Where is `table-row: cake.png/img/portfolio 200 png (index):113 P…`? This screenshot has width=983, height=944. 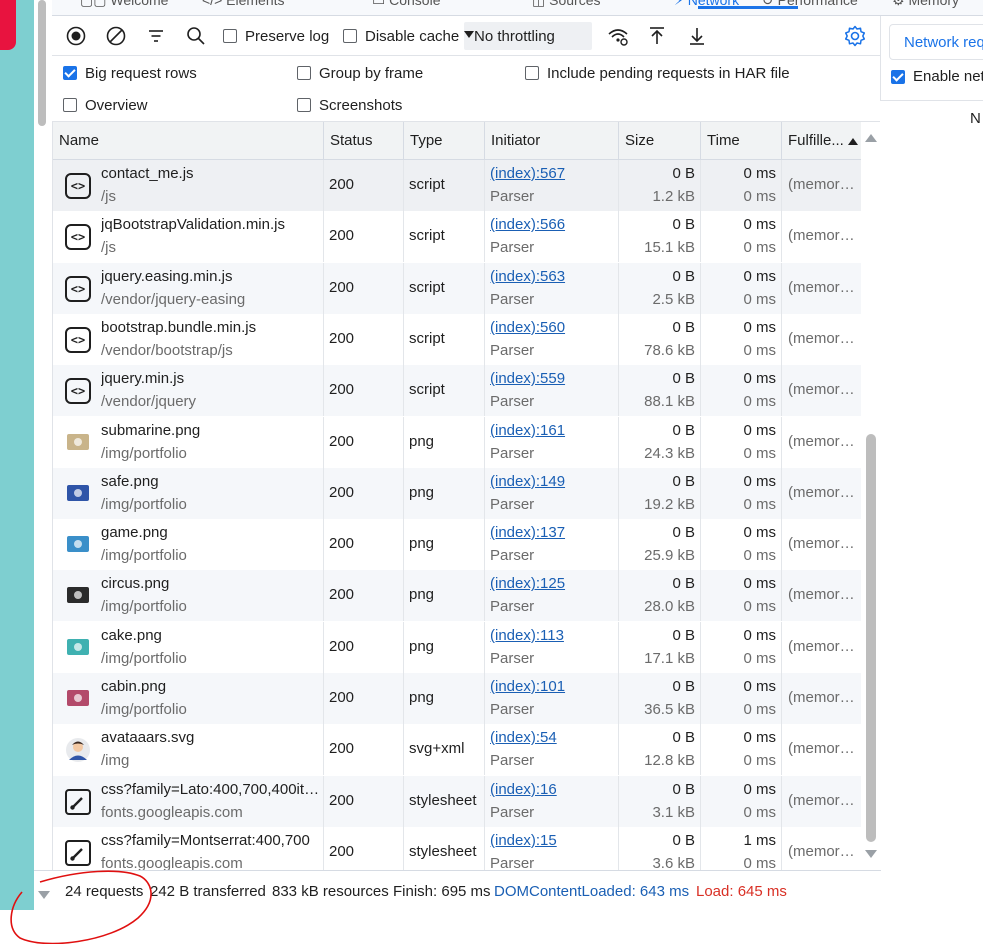 table-row: cake.png/img/portfolio 200 png (index):113 P… is located at coordinates (457, 647).